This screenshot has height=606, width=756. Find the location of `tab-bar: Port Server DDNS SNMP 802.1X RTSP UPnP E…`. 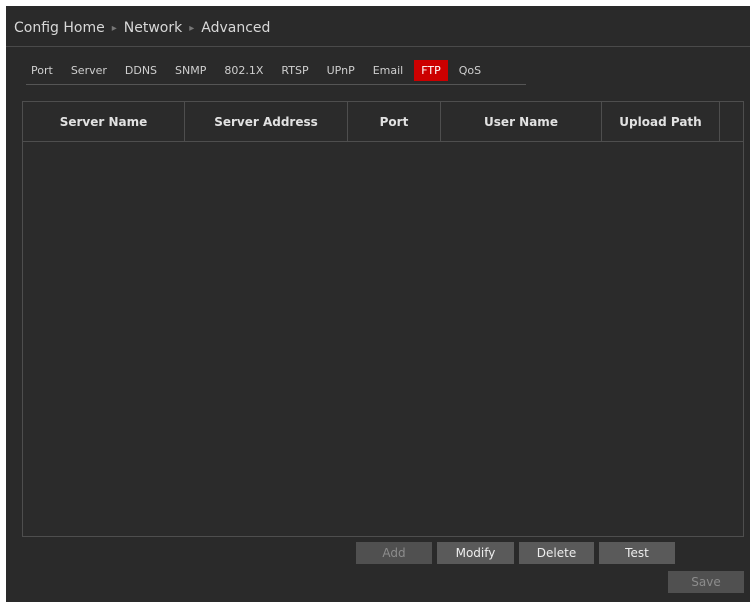

tab-bar: Port Server DDNS SNMP 802.1X RTSP UPnP E… is located at coordinates (258, 70).